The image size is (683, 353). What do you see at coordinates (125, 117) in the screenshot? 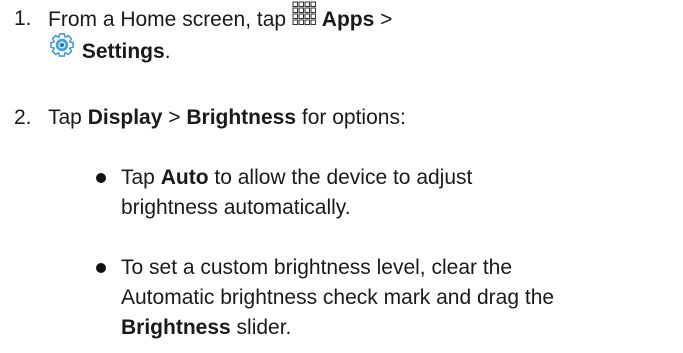
I see `display-label: Display` at bounding box center [125, 117].